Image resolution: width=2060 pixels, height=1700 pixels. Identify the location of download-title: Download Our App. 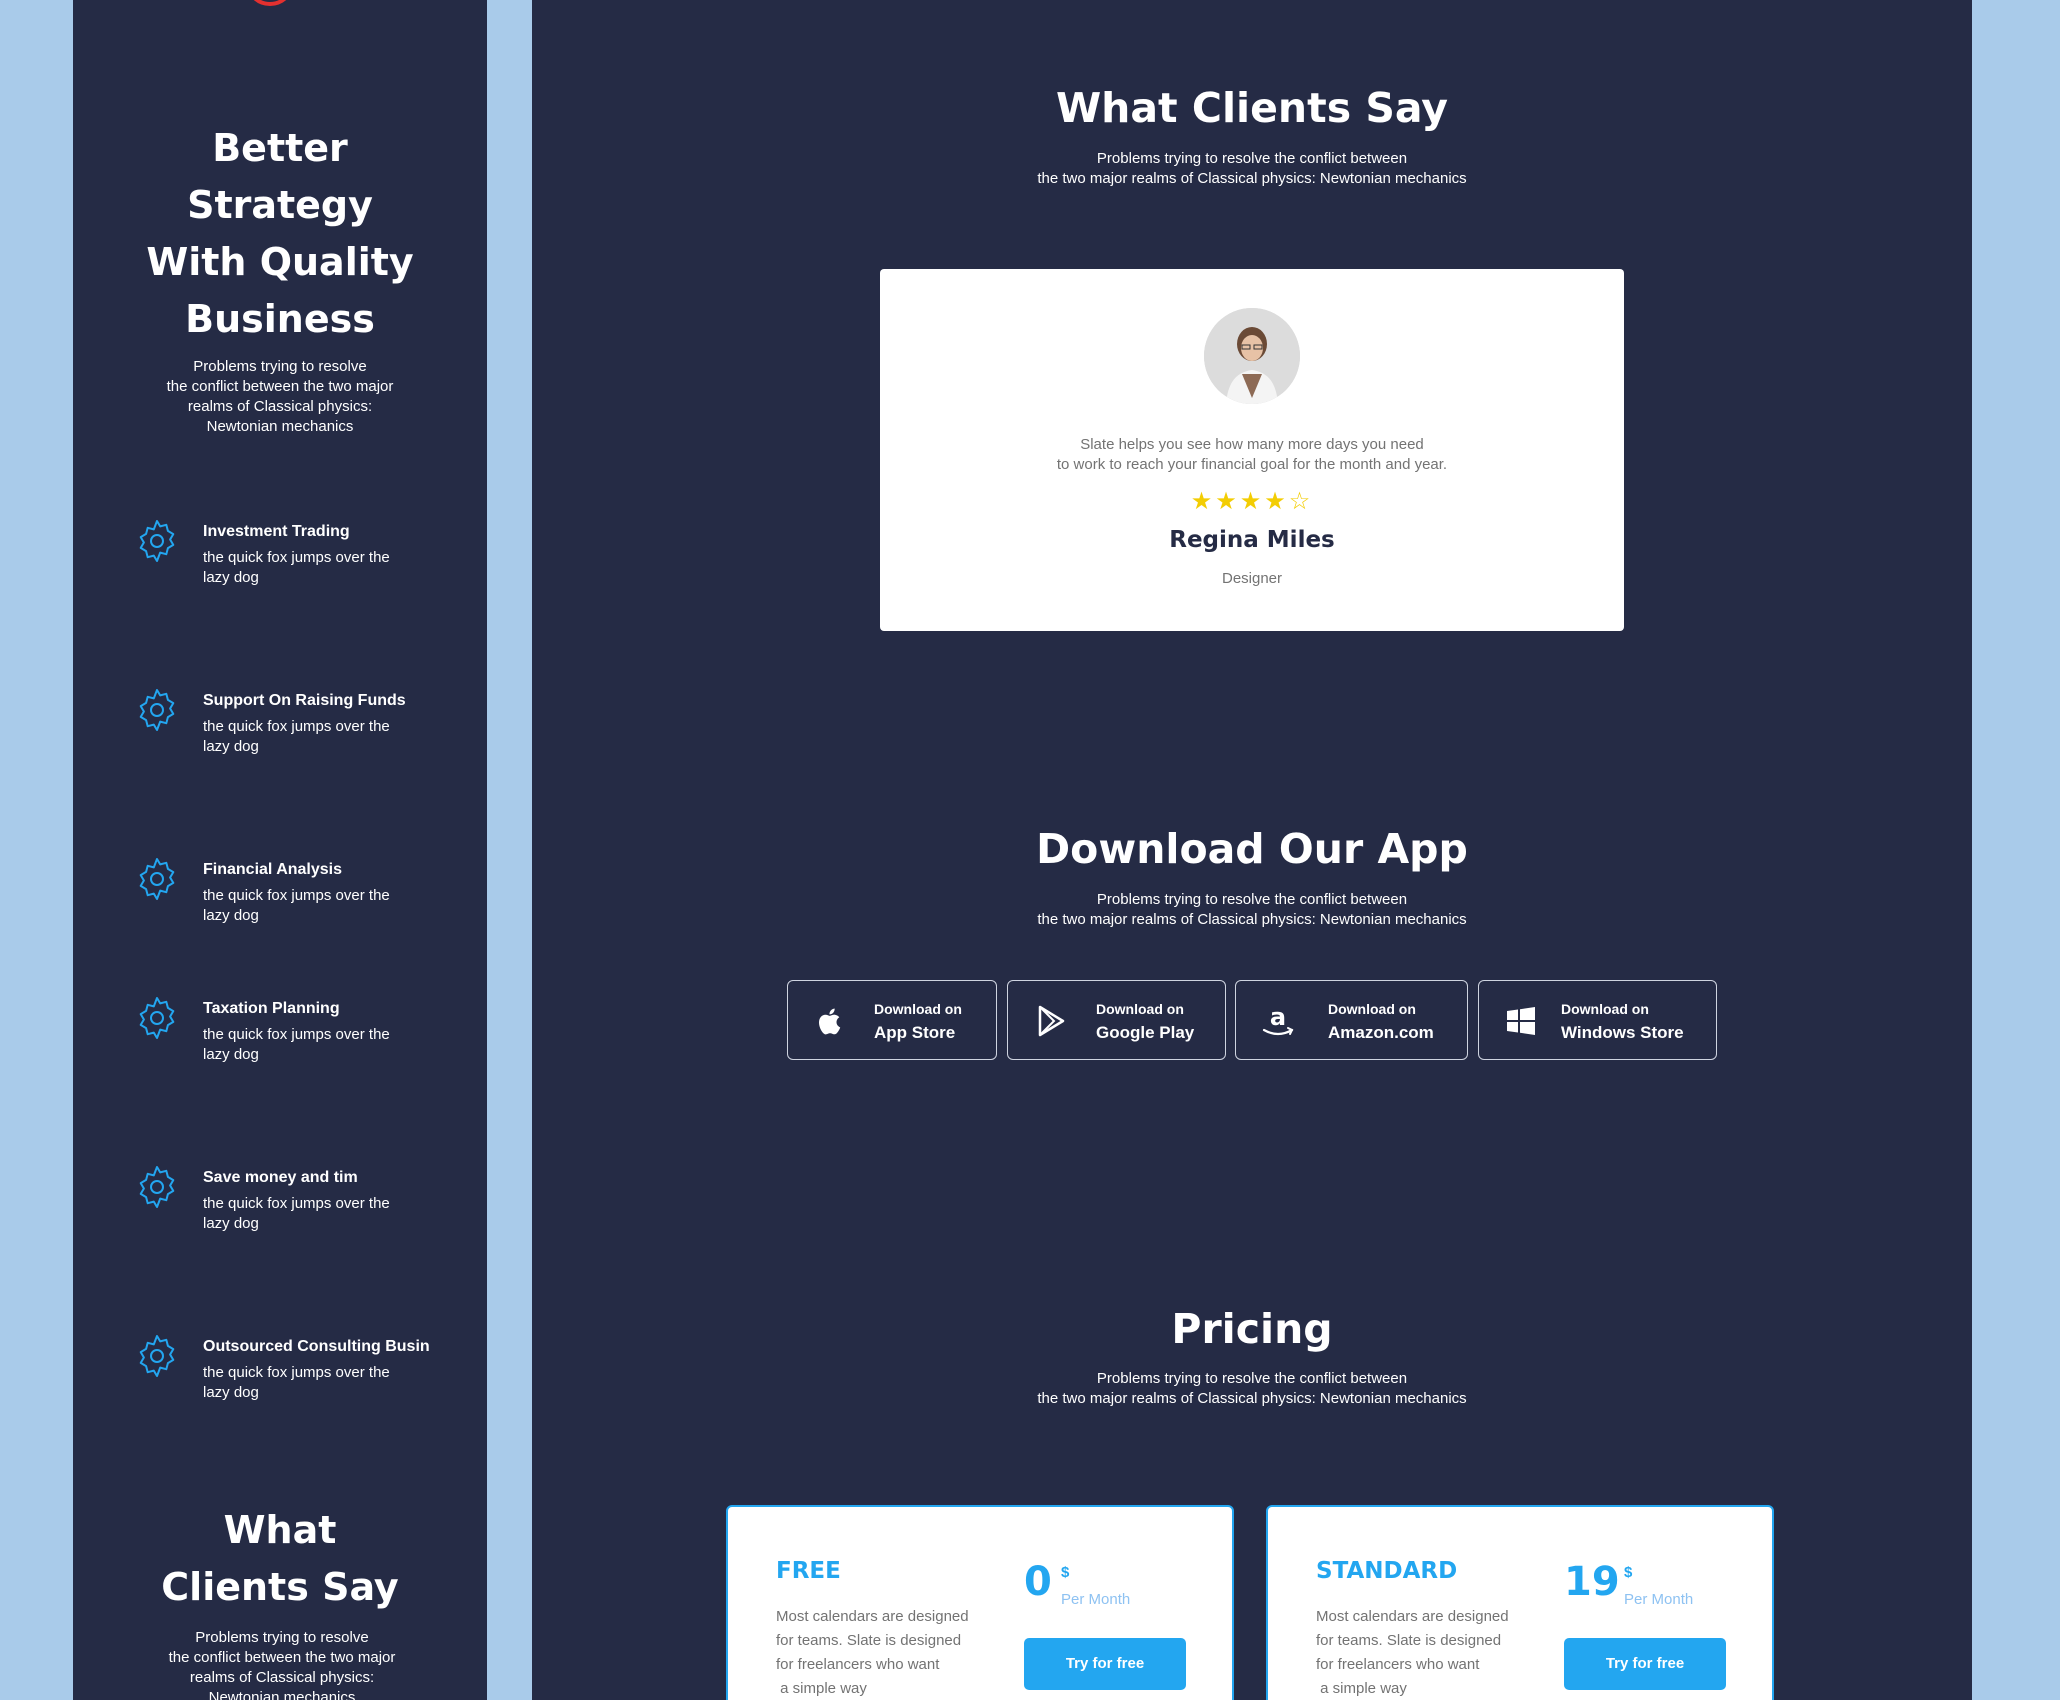
(1252, 849).